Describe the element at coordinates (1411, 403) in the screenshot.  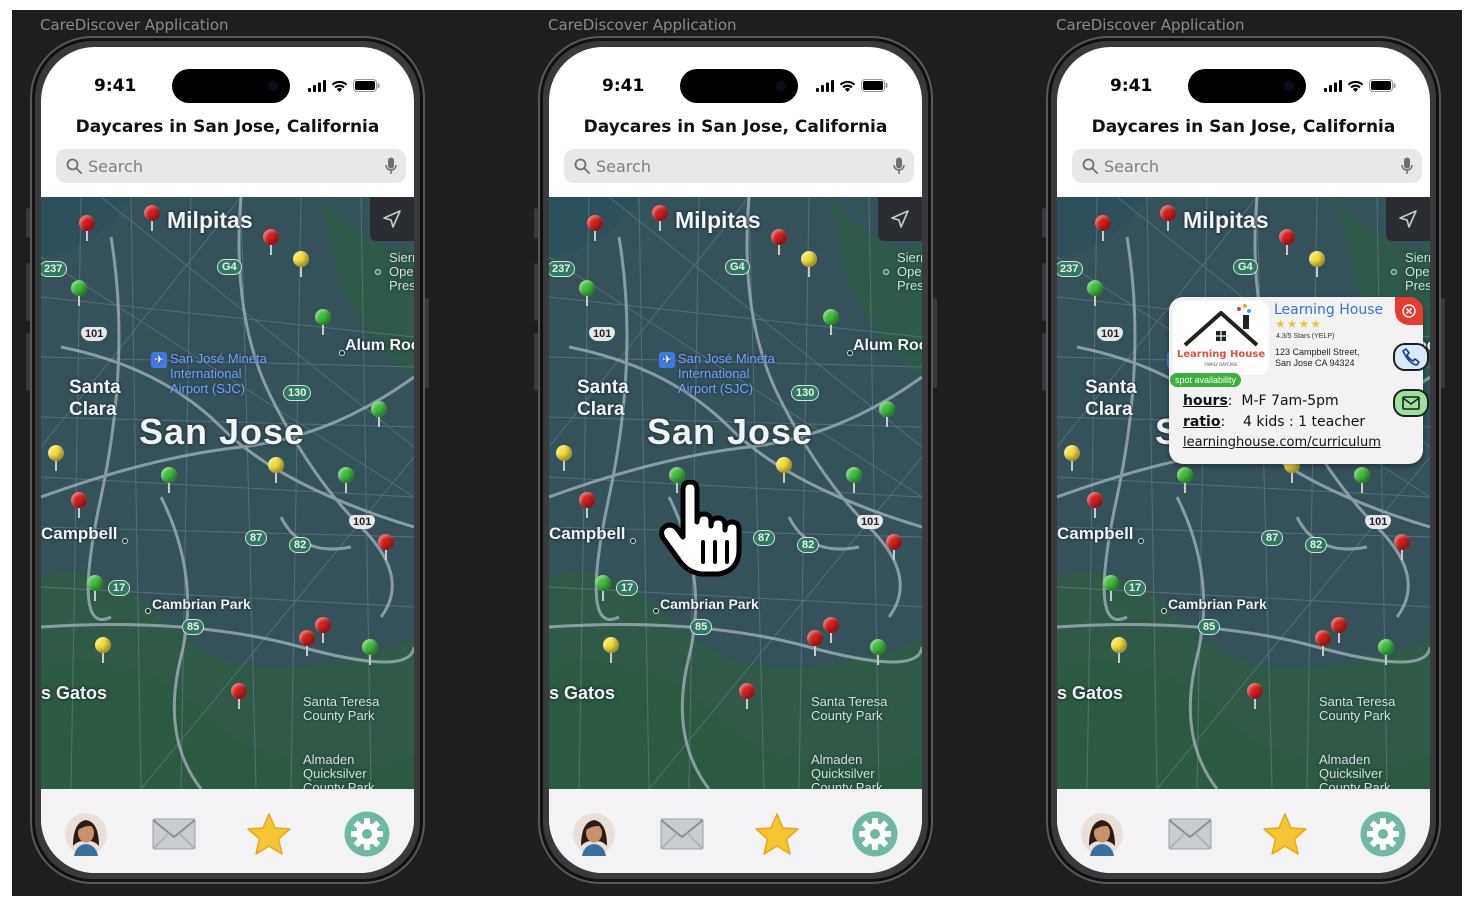
I see `email-button` at that location.